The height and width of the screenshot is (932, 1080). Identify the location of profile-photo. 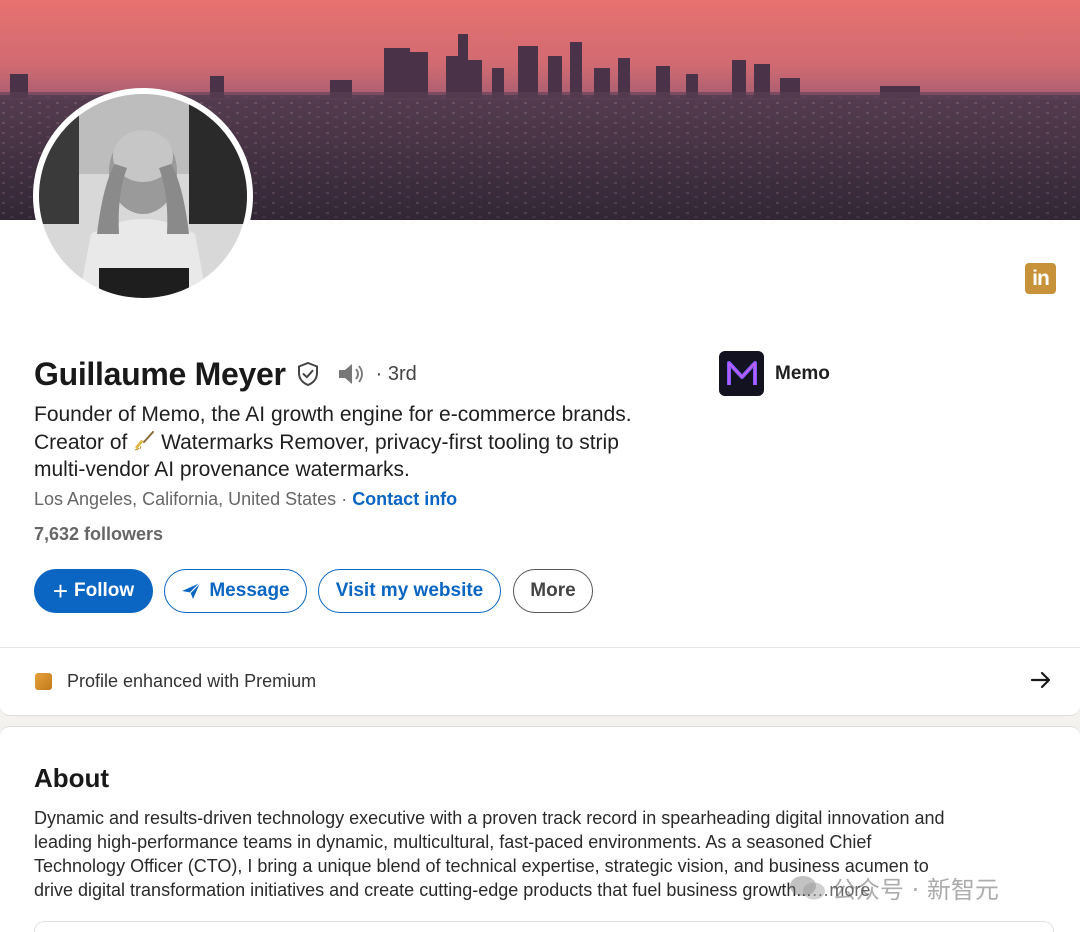
(143, 196).